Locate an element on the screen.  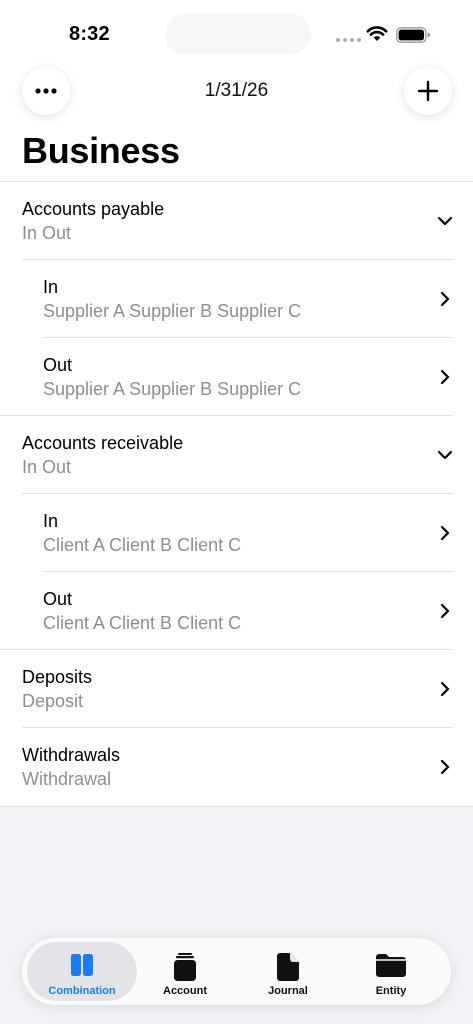
tab-combination: Combination is located at coordinates (82, 971).